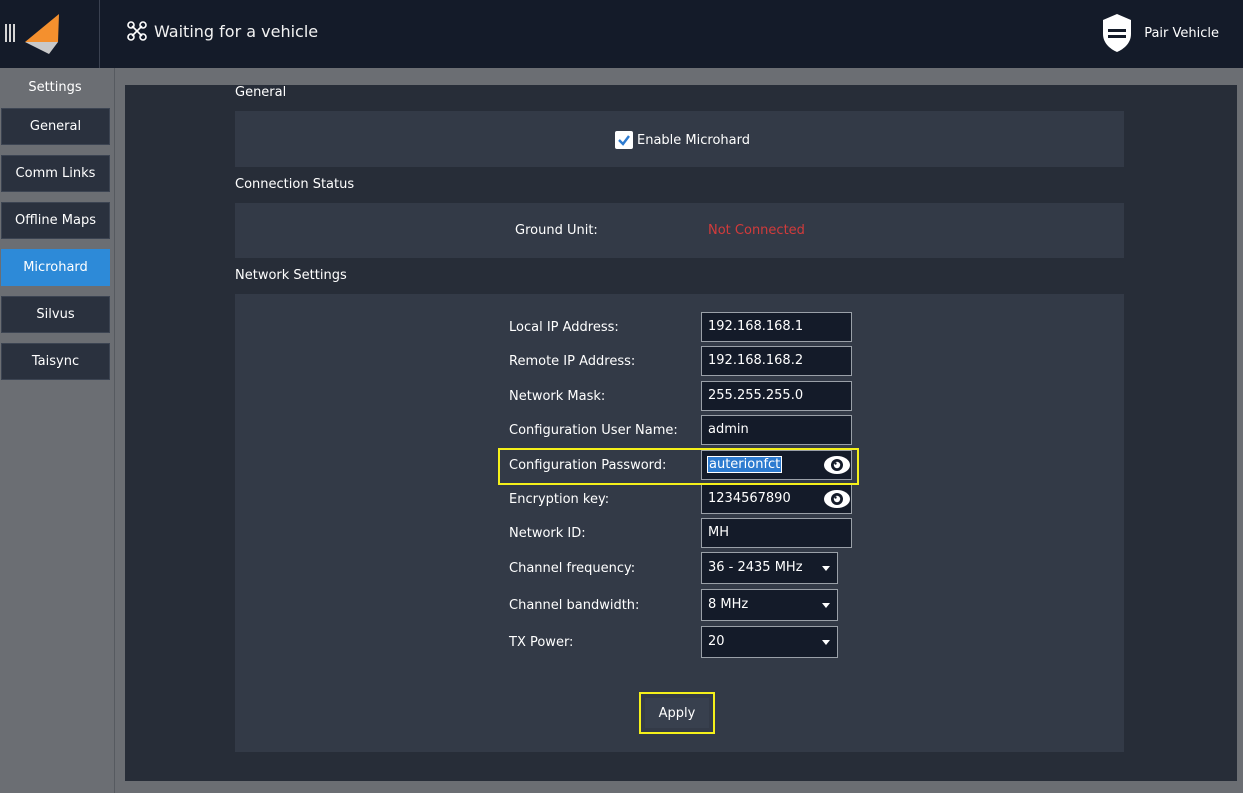 This screenshot has height=793, width=1243. I want to click on ground-unit-status: Not Connected, so click(756, 230).